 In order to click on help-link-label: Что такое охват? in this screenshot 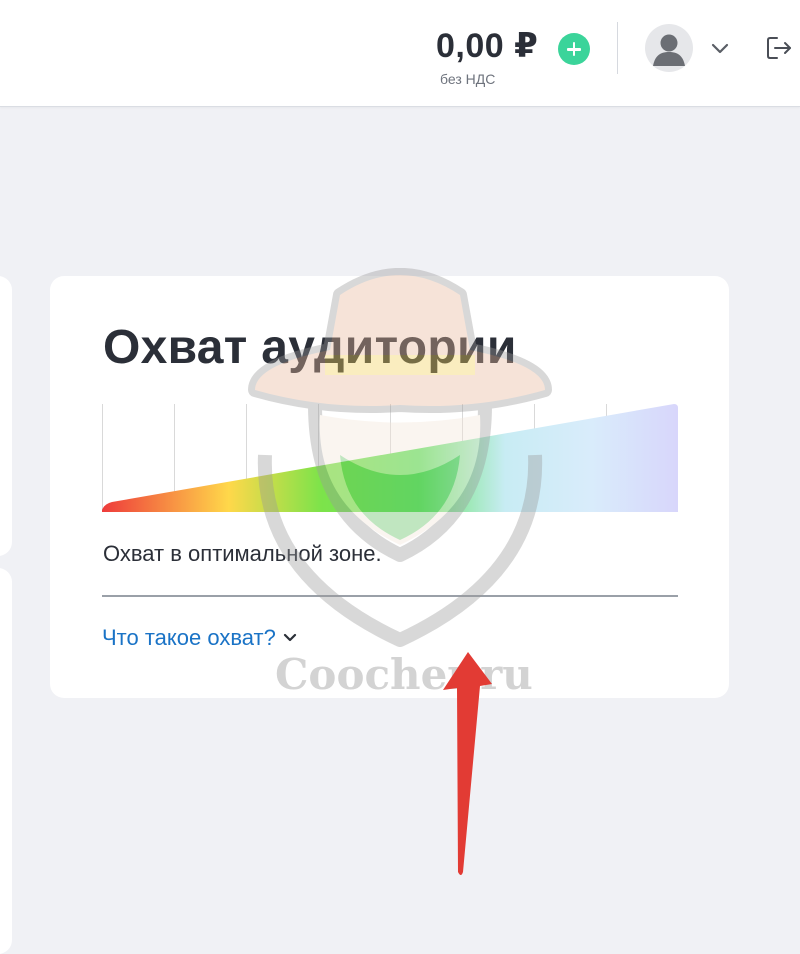, I will do `click(189, 637)`.